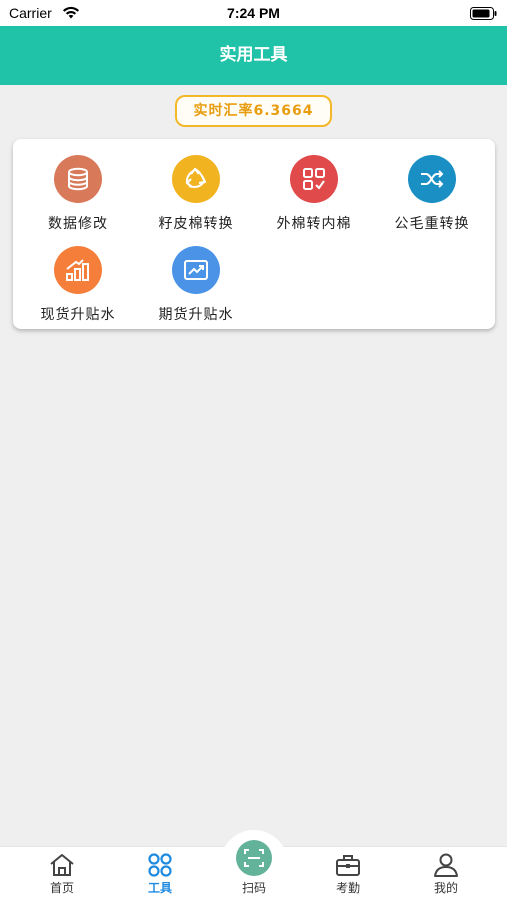  I want to click on shuffle-icon, so click(432, 179).